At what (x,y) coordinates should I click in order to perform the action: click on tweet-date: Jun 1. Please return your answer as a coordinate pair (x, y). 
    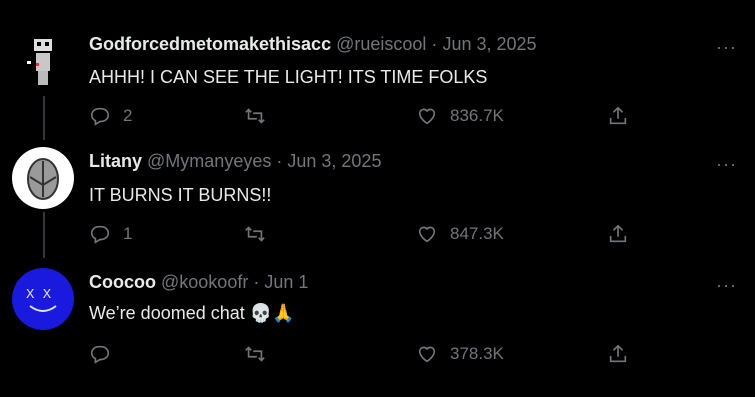
    Looking at the image, I should click on (286, 282).